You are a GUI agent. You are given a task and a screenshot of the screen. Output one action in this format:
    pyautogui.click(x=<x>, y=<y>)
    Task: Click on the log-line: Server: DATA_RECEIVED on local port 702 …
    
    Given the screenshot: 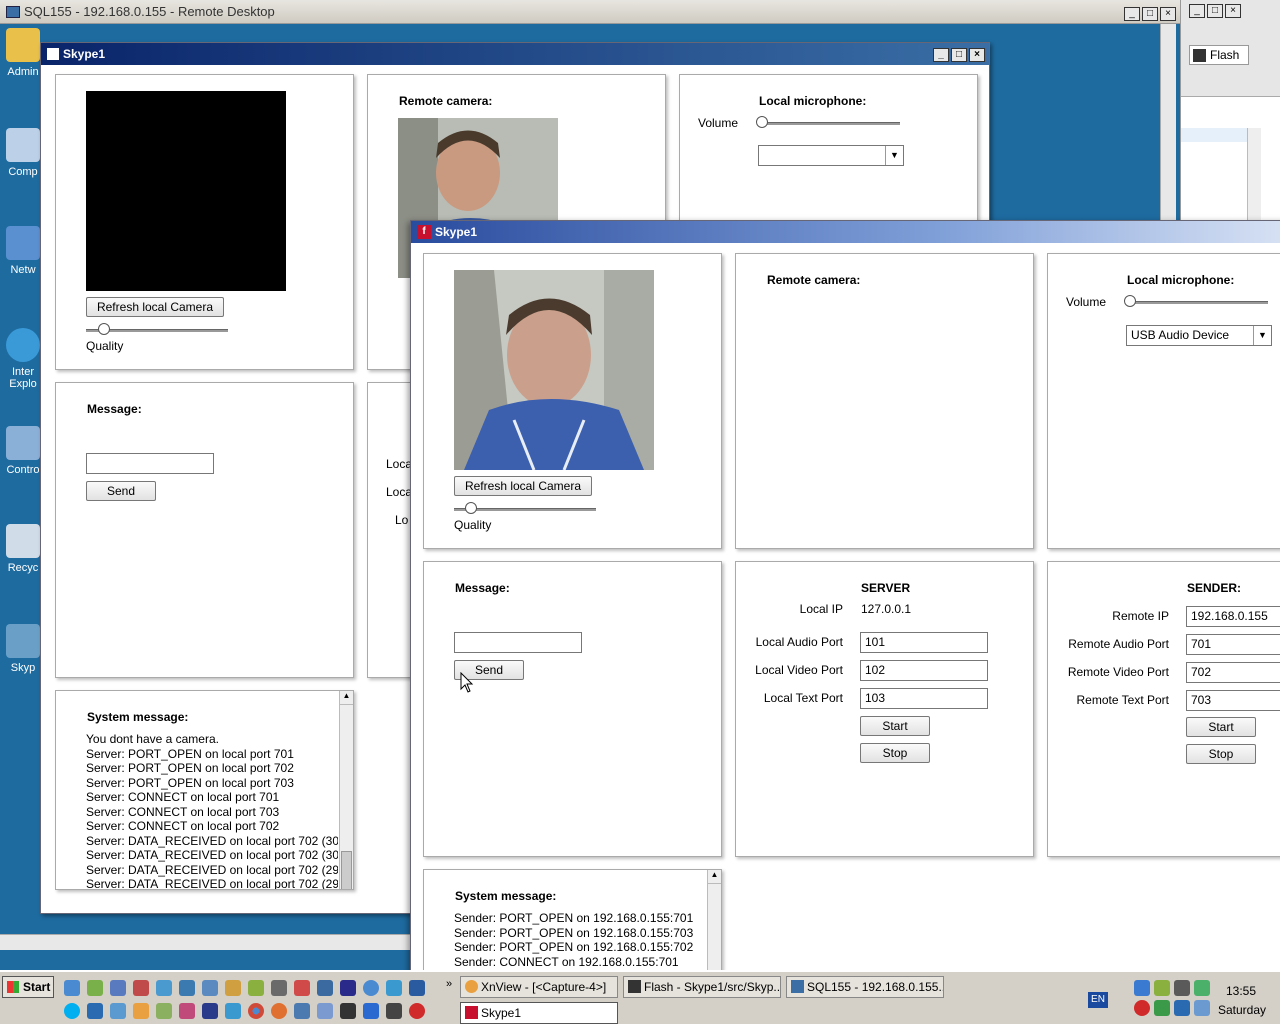 What is the action you would take?
    pyautogui.click(x=212, y=855)
    